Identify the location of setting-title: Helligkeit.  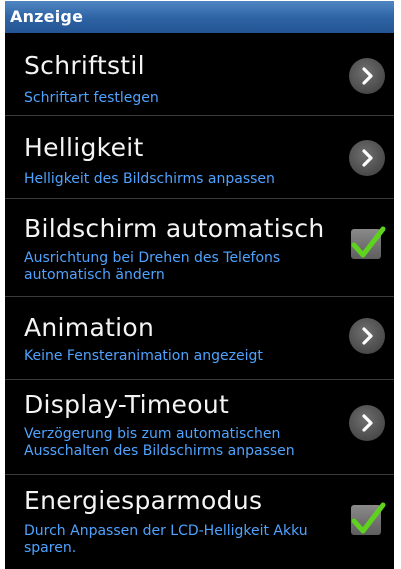
(84, 147).